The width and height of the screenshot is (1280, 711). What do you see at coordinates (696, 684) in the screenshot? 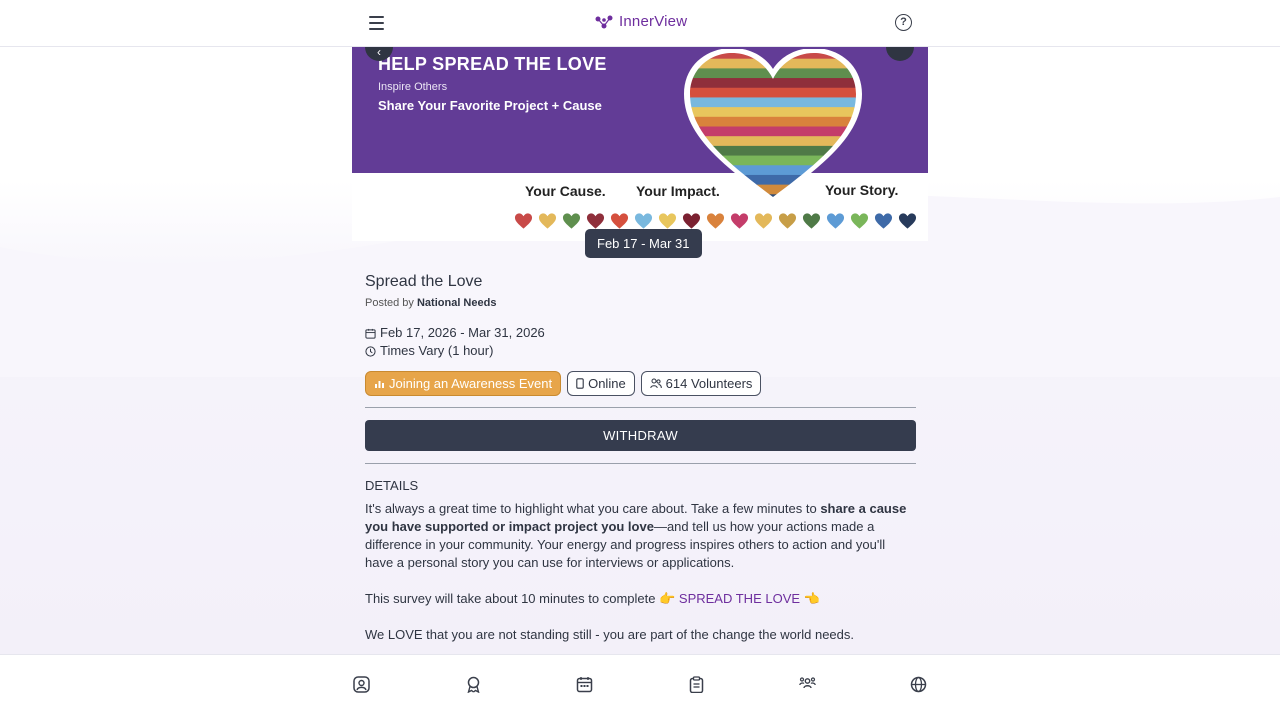
I see `clipboard-icon` at bounding box center [696, 684].